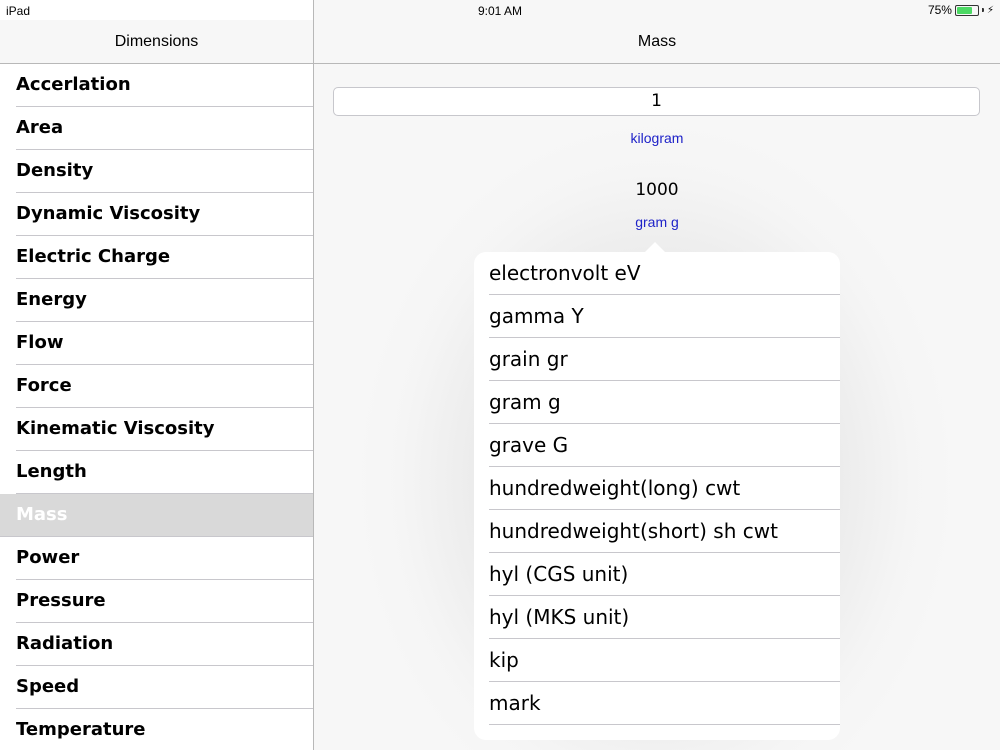 Image resolution: width=1000 pixels, height=750 pixels. Describe the element at coordinates (656, 101) in the screenshot. I see `value-input: 1` at that location.